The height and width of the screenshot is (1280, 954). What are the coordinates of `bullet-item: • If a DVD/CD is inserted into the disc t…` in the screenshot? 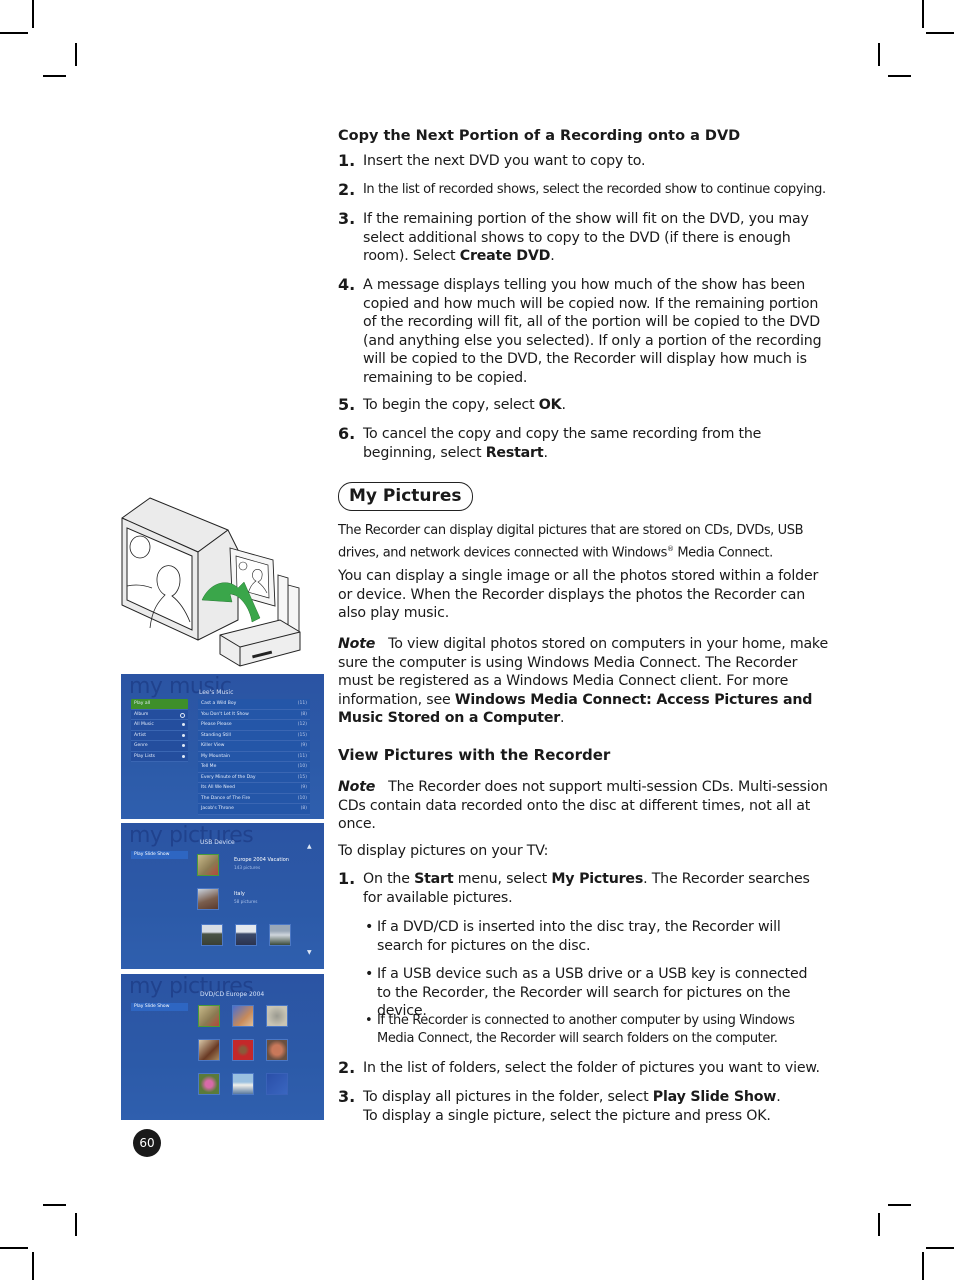 It's located at (595, 936).